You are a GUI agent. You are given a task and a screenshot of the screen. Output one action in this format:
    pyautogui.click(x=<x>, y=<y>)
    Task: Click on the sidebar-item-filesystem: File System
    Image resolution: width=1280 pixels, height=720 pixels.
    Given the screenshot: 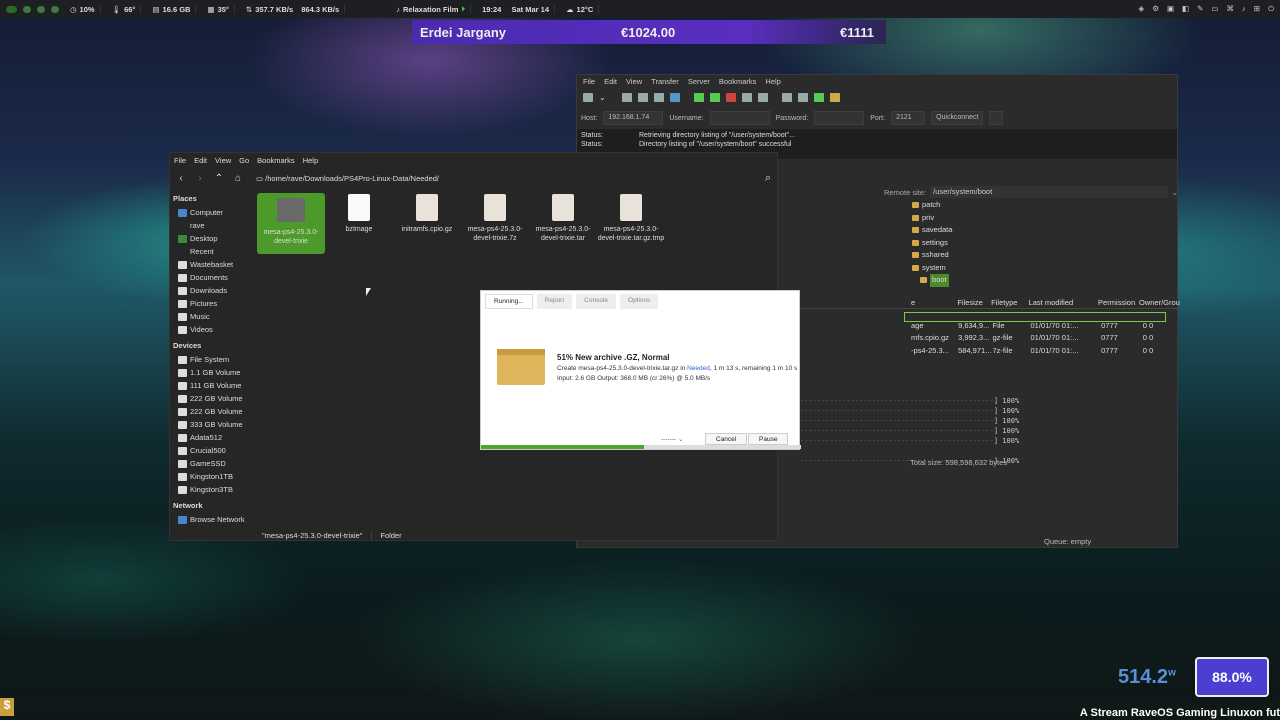 What is the action you would take?
    pyautogui.click(x=212, y=359)
    